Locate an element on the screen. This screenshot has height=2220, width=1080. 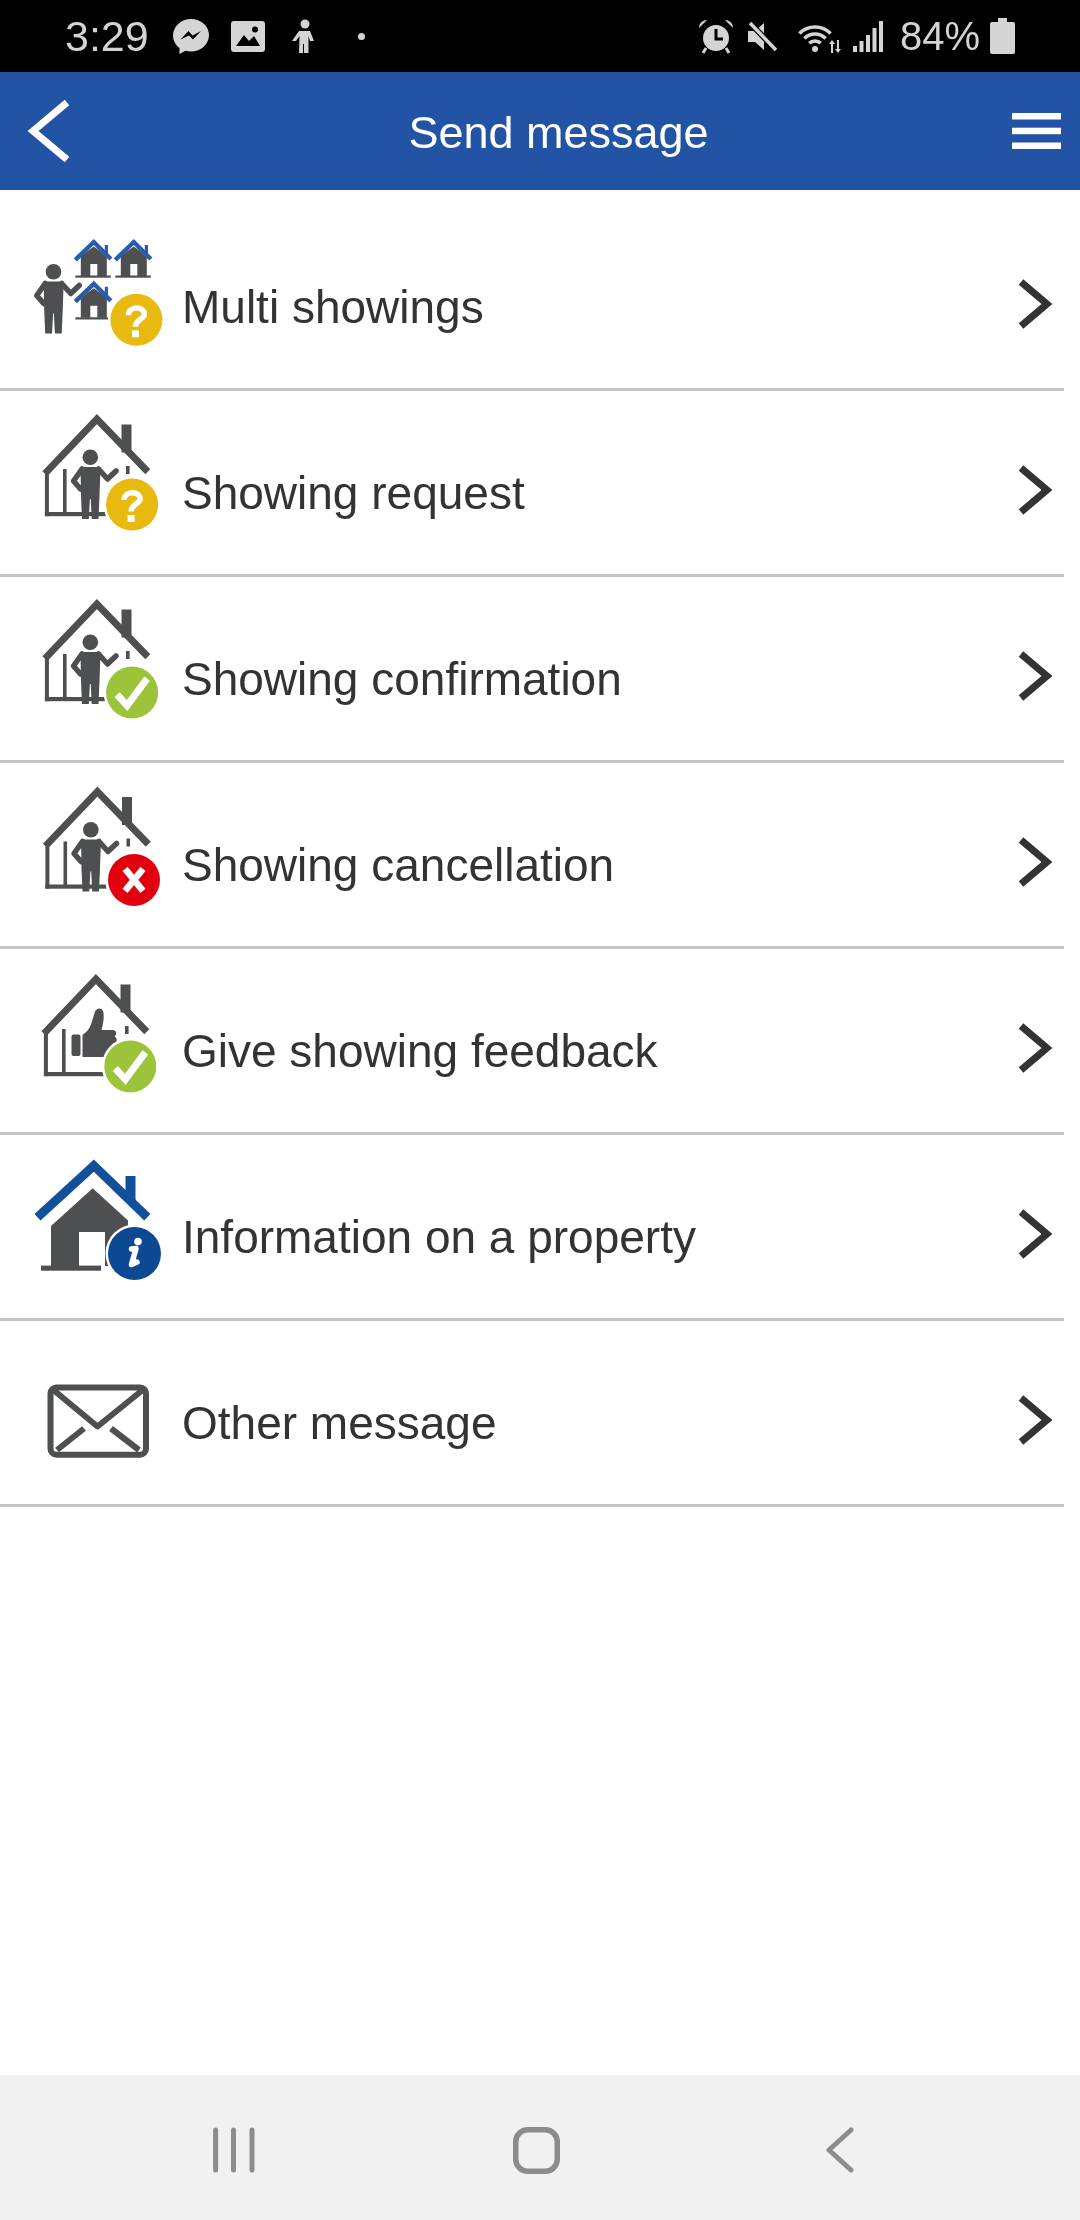
home-icon is located at coordinates (536, 2150).